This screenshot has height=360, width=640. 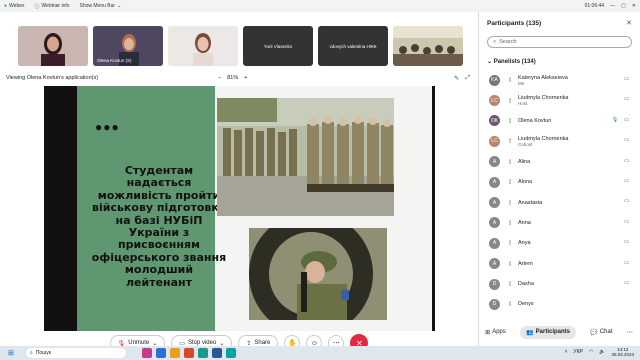 What do you see at coordinates (219, 78) in the screenshot?
I see `zoom-out-icon: −` at bounding box center [219, 78].